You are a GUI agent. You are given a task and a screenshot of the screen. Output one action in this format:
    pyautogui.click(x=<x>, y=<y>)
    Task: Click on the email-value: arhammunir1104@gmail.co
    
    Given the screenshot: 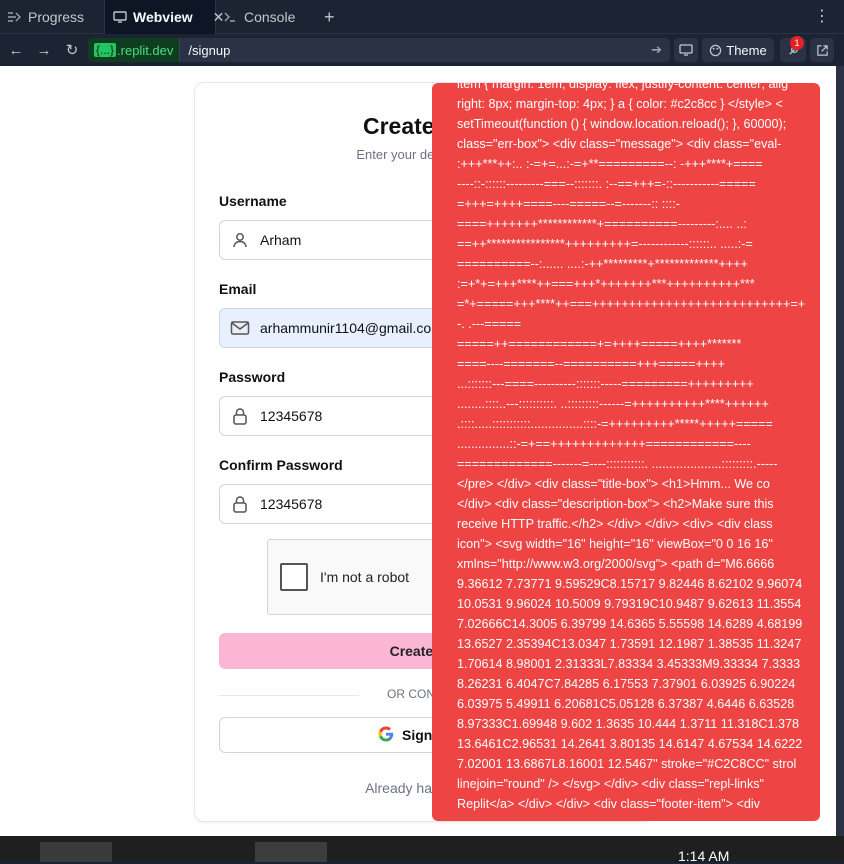 What is the action you would take?
    pyautogui.click(x=346, y=328)
    